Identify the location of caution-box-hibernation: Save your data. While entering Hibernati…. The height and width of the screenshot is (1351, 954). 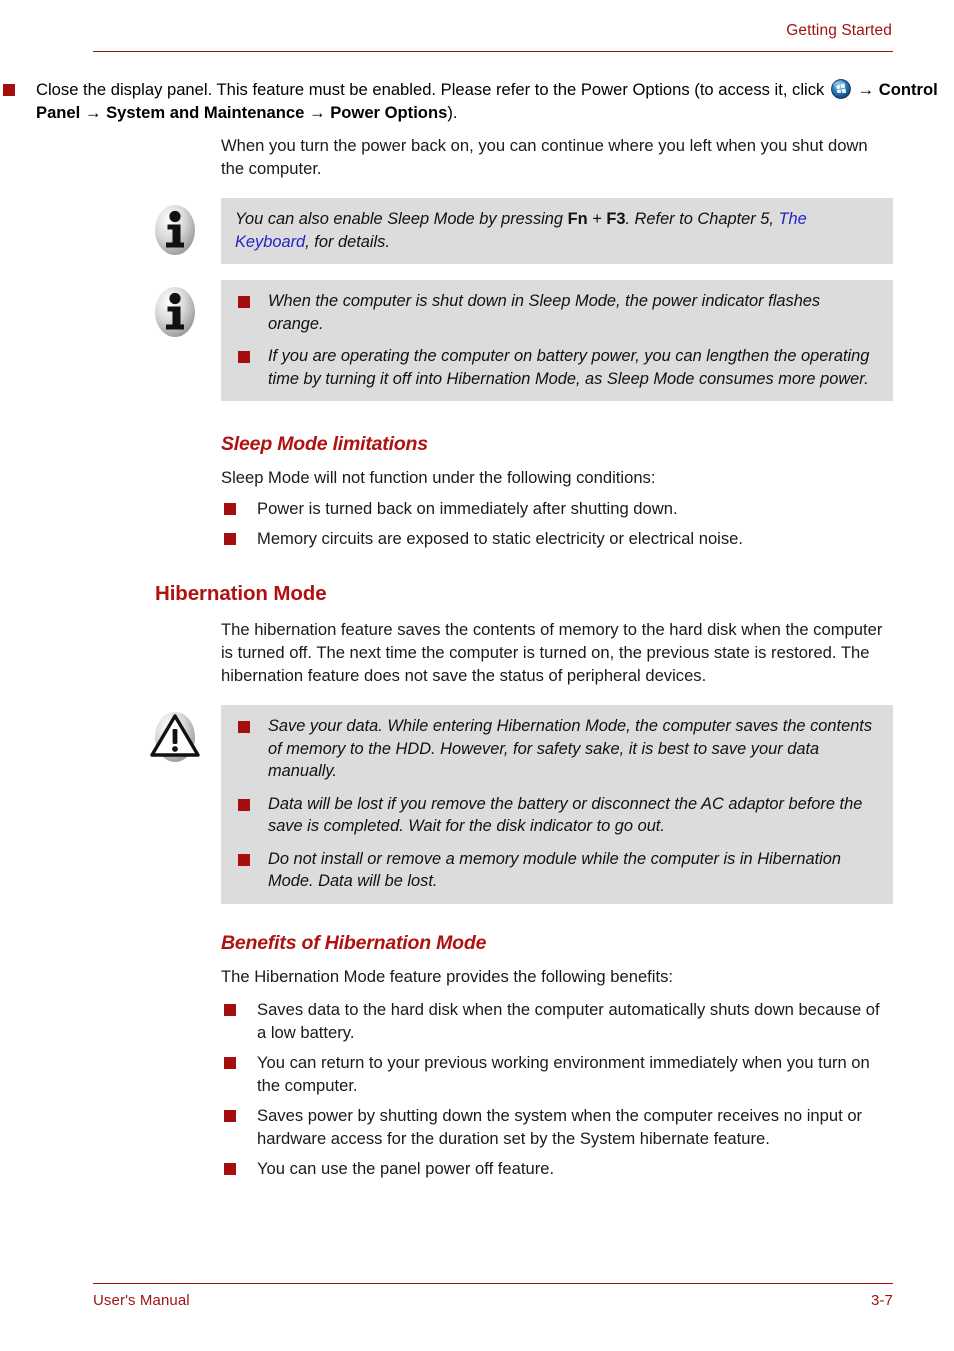
(521, 804).